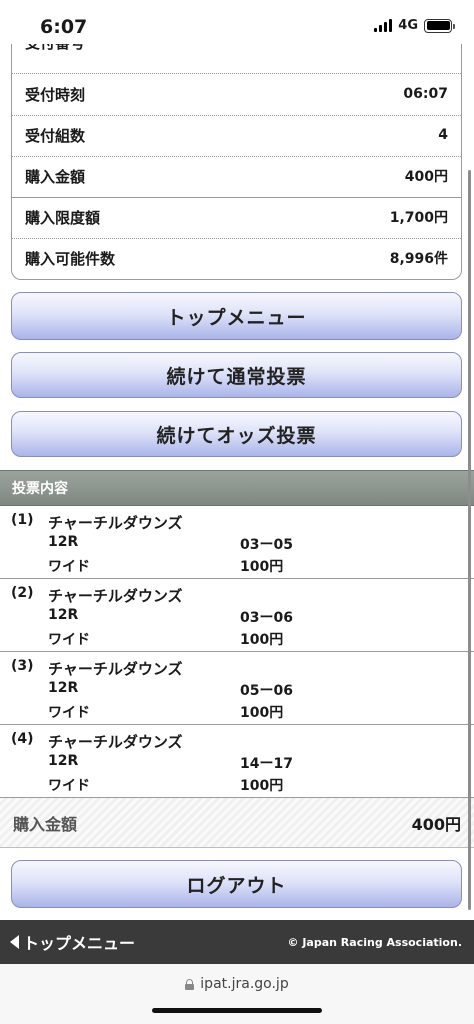 This screenshot has width=474, height=1024. I want to click on top-menu-button: トップメニュー, so click(236, 316).